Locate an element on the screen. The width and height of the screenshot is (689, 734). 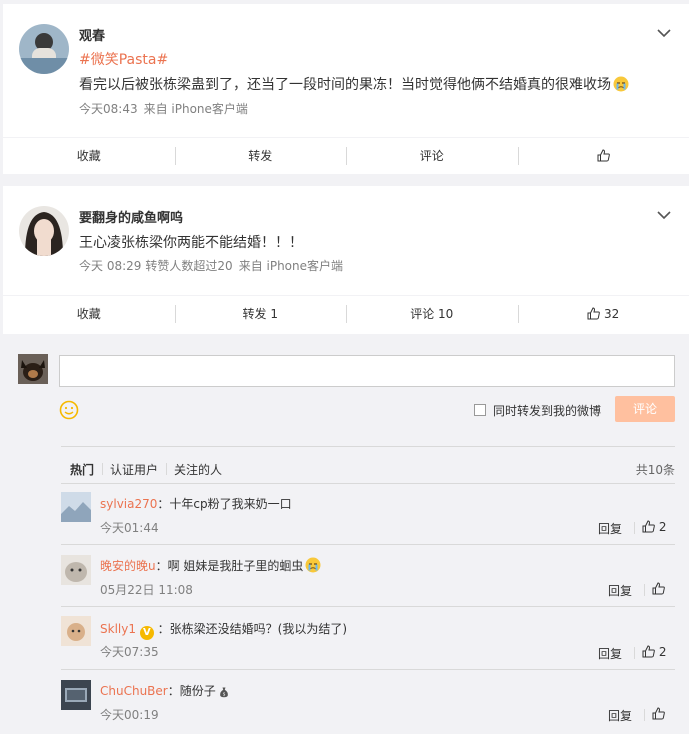
tab-verified-users: 认证用户 is located at coordinates (134, 469).